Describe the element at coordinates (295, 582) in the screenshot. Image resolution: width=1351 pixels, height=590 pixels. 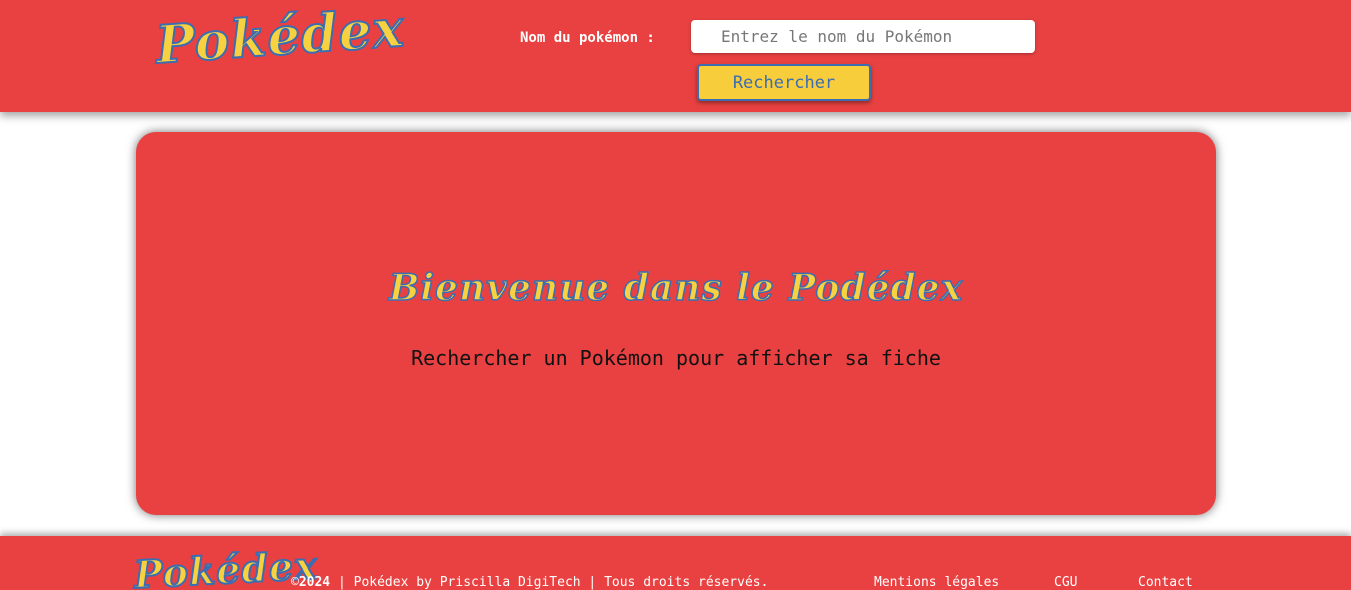
I see `copyright-symbol: ©` at that location.